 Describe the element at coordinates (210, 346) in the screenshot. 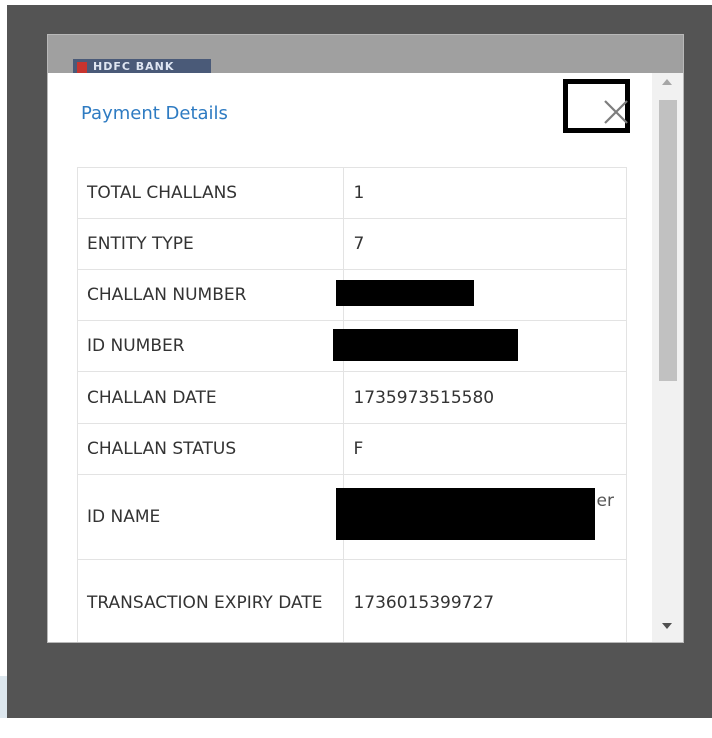

I see `row-label-id-number: ID NUMBER` at that location.